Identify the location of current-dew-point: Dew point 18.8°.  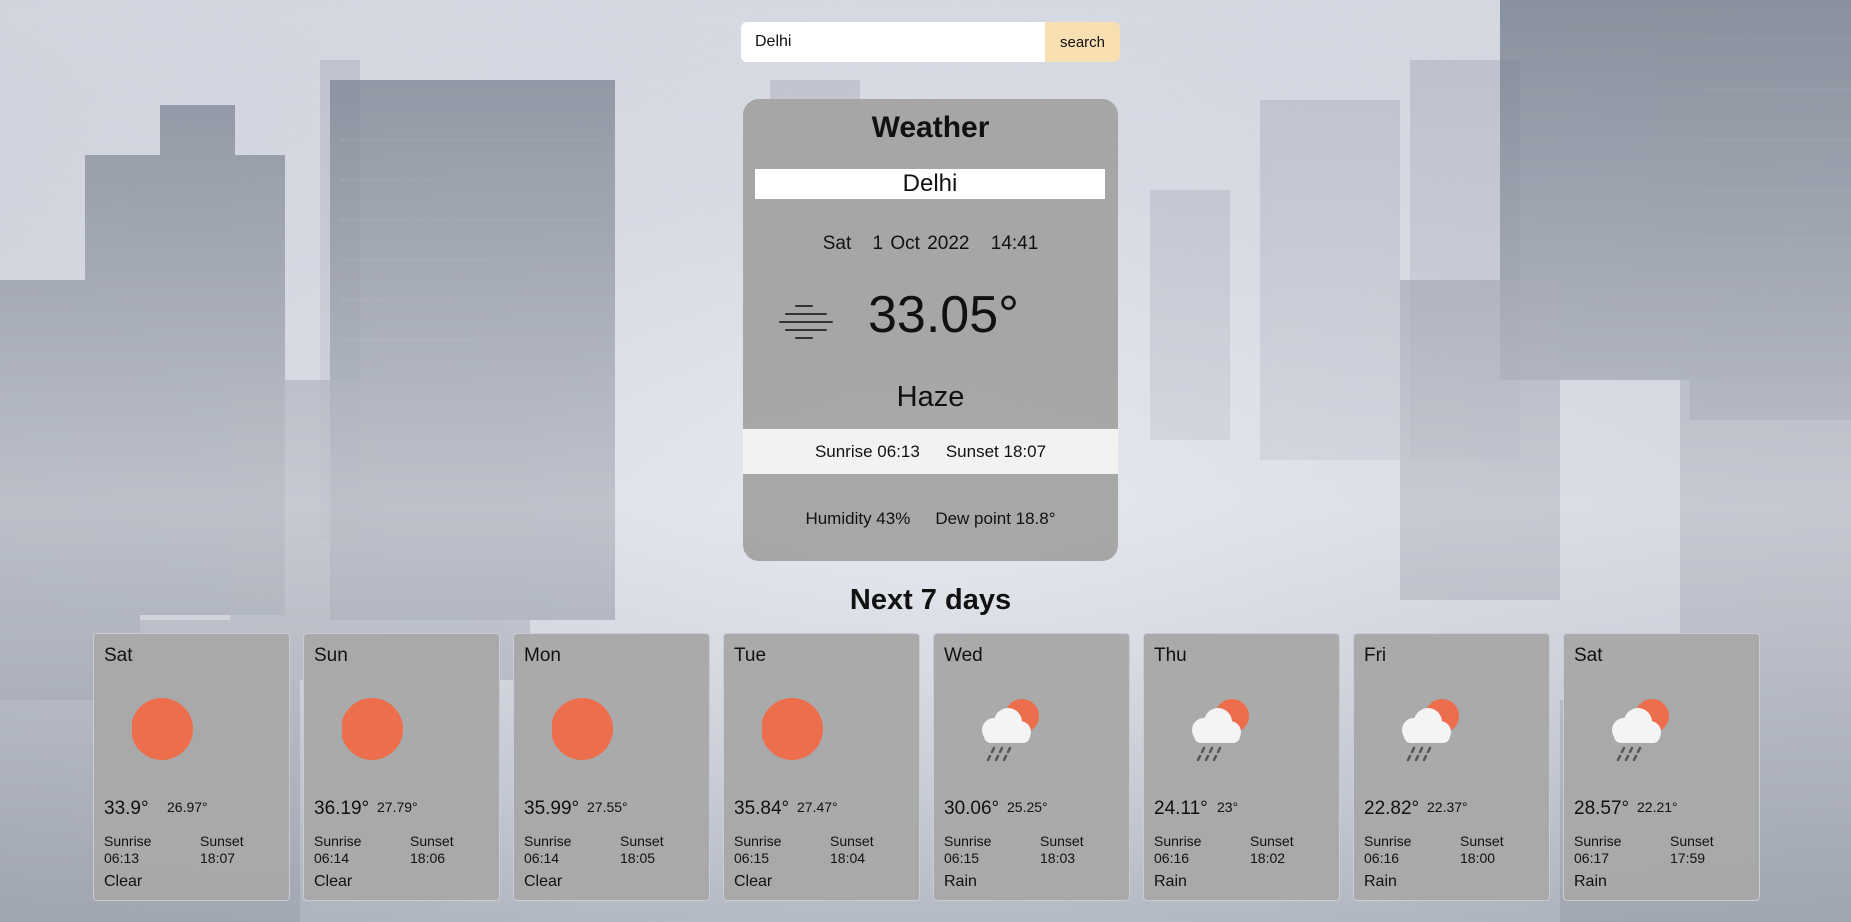
(995, 518).